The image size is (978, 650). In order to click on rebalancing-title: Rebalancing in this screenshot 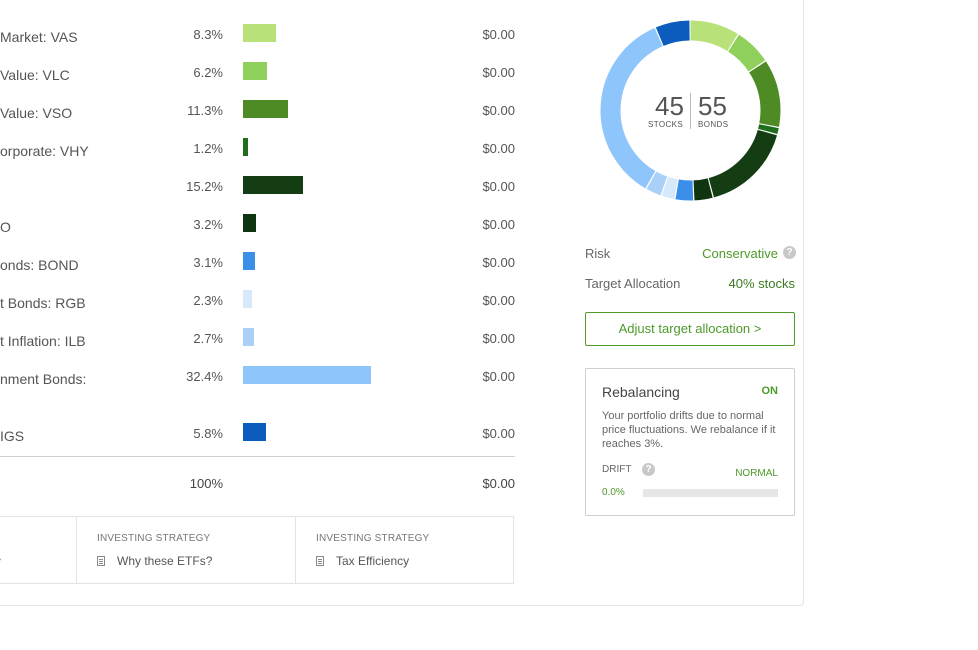, I will do `click(641, 392)`.